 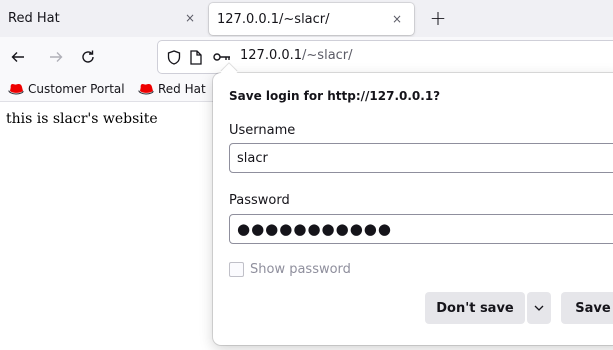 I want to click on show-password-row: Show password, so click(x=290, y=269).